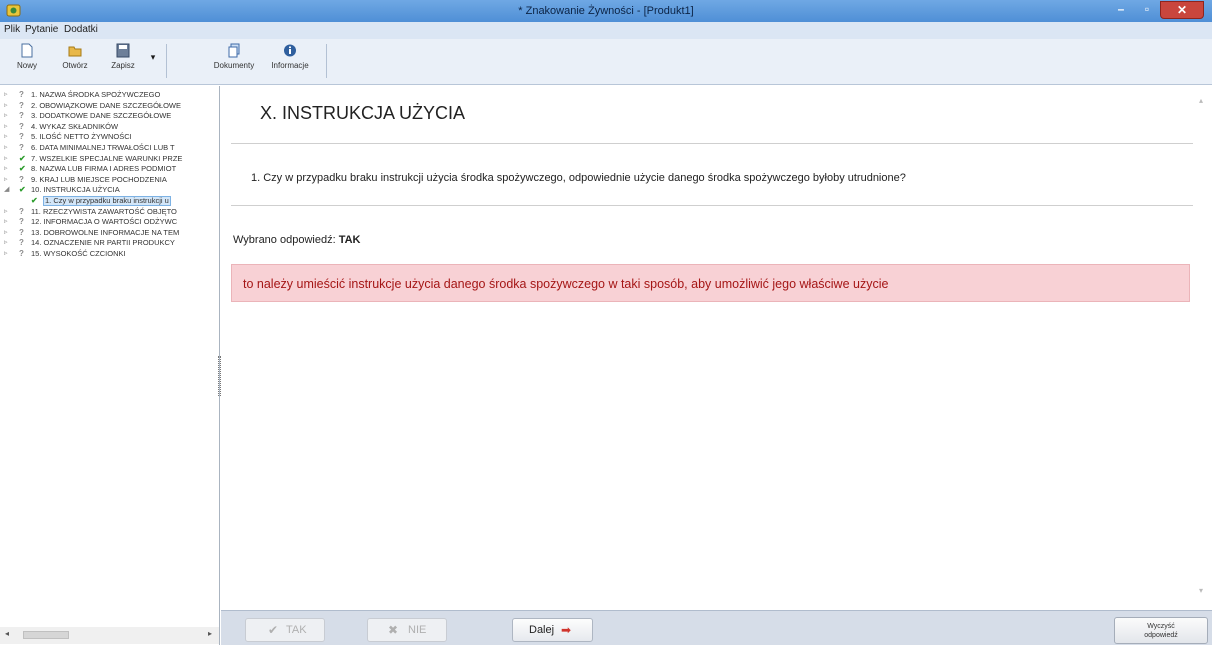 The image size is (1212, 645). Describe the element at coordinates (105, 232) in the screenshot. I see `tree-item-label: 13. DOBROWOLNE INFORMACJE NA TEM` at that location.